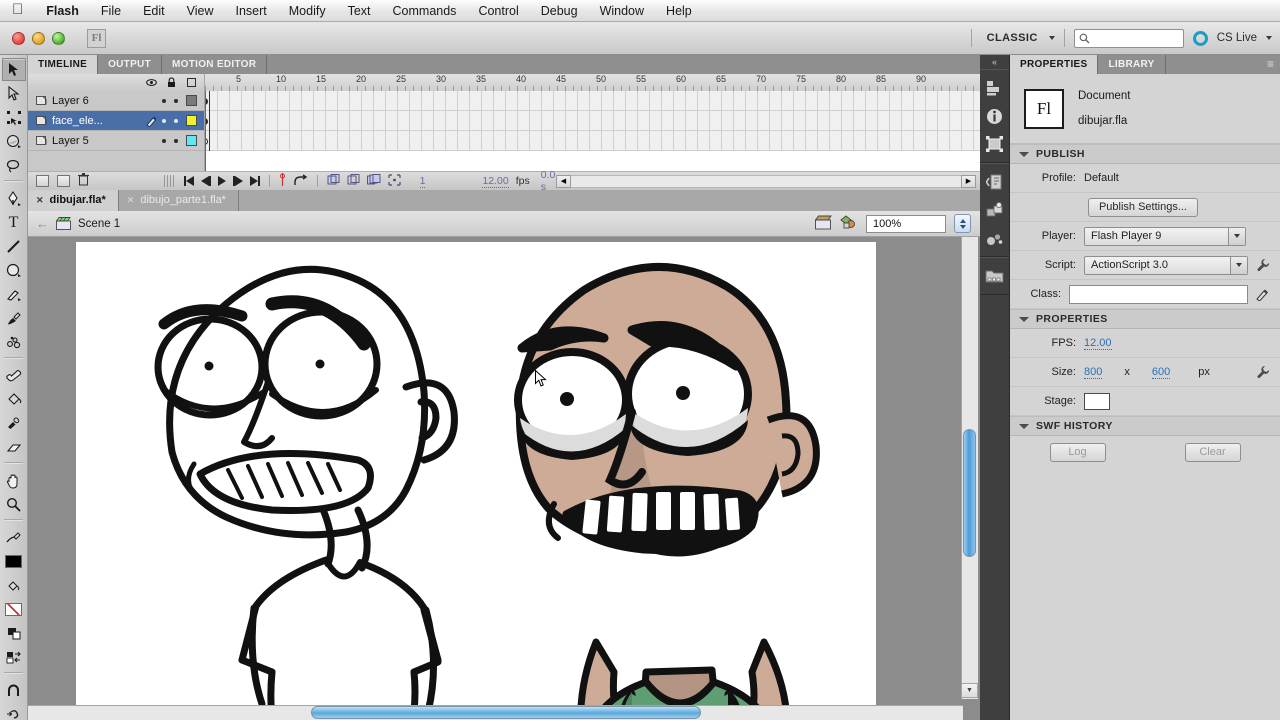  Describe the element at coordinates (995, 276) in the screenshot. I see `library-panel-icon` at that location.